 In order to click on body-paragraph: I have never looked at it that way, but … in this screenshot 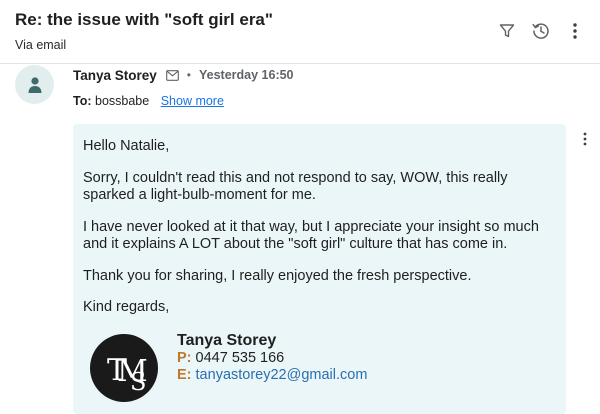, I will do `click(311, 235)`.